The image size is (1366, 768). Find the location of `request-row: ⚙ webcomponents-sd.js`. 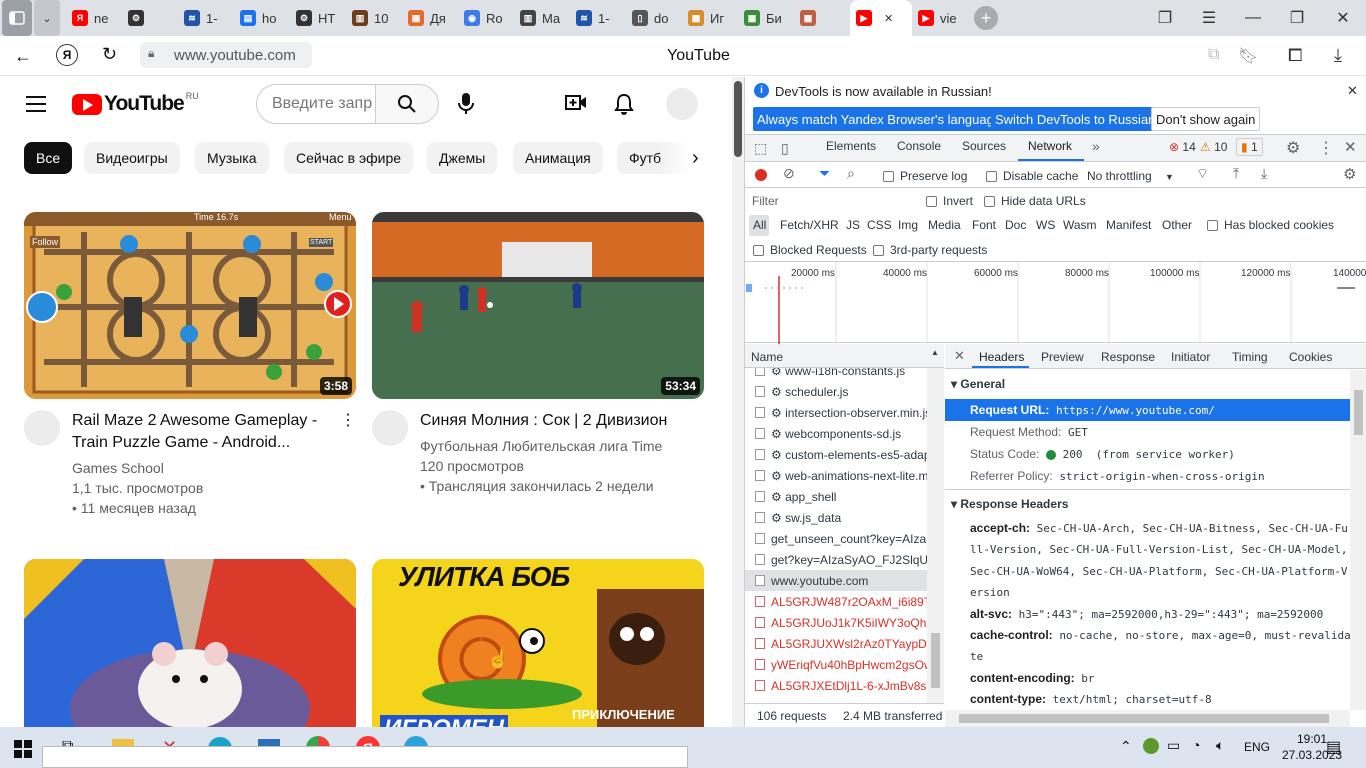

request-row: ⚙ webcomponents-sd.js is located at coordinates (836, 433).